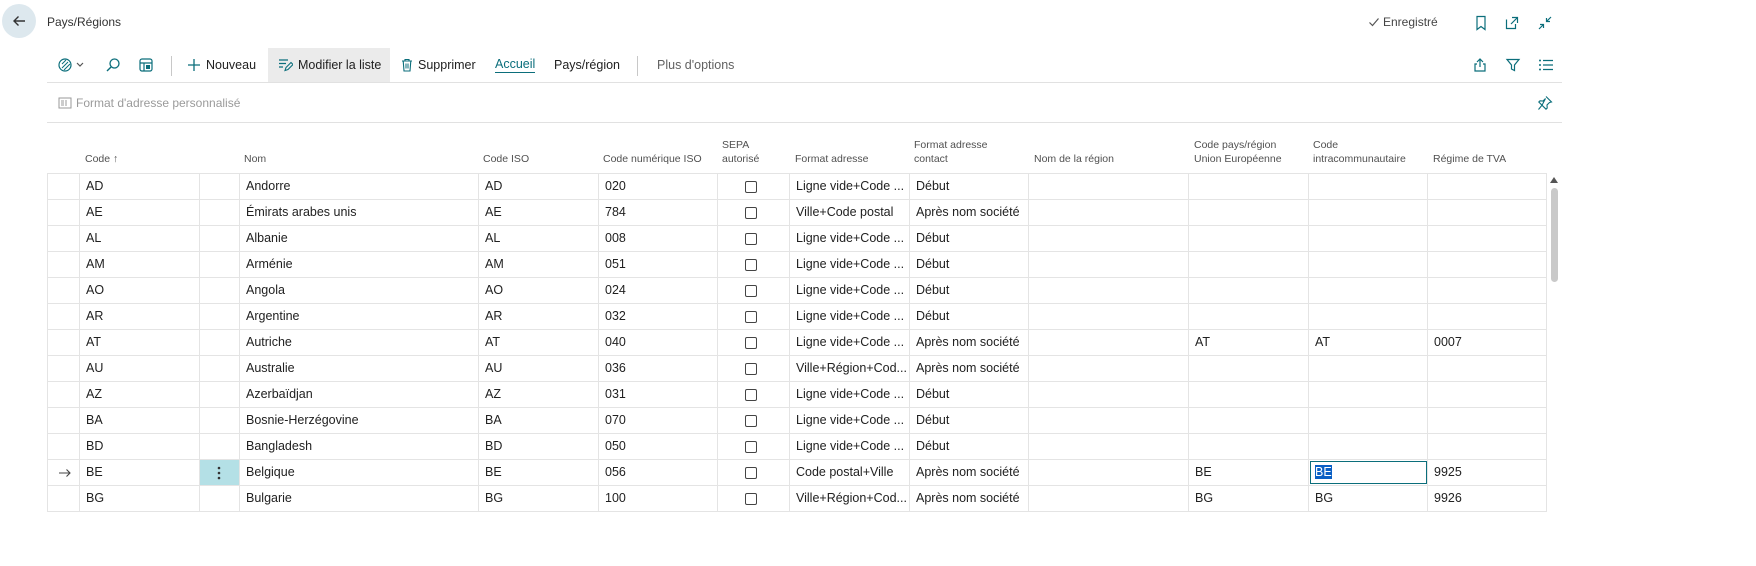 The width and height of the screenshot is (1756, 566). I want to click on cell-nom: Australie, so click(359, 368).